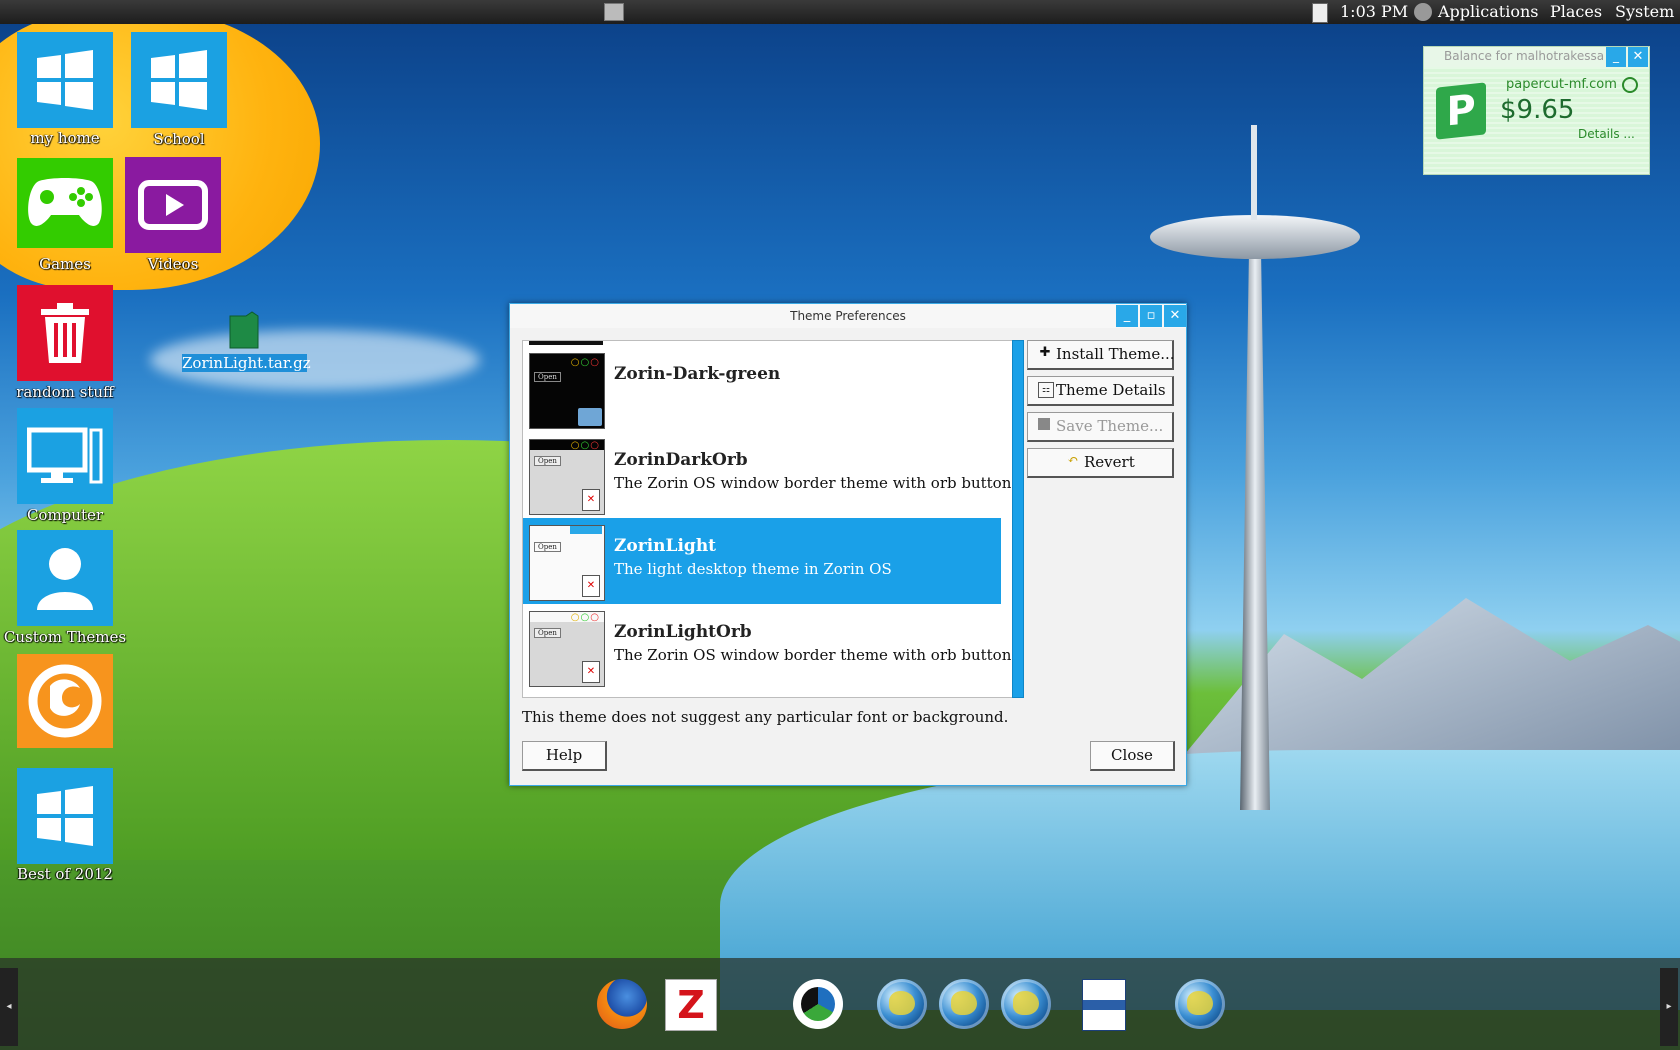 Image resolution: width=1680 pixels, height=1050 pixels. What do you see at coordinates (567, 563) in the screenshot?
I see `theme-thumbnail: Open ✕` at bounding box center [567, 563].